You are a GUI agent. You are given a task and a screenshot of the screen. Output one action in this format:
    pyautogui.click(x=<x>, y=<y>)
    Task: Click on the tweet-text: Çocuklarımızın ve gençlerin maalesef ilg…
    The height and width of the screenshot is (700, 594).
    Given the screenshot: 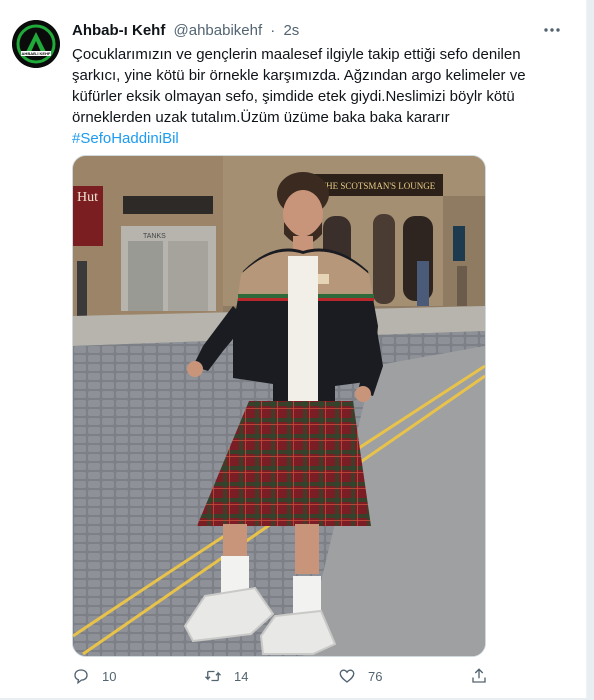 What is the action you would take?
    pyautogui.click(x=317, y=96)
    